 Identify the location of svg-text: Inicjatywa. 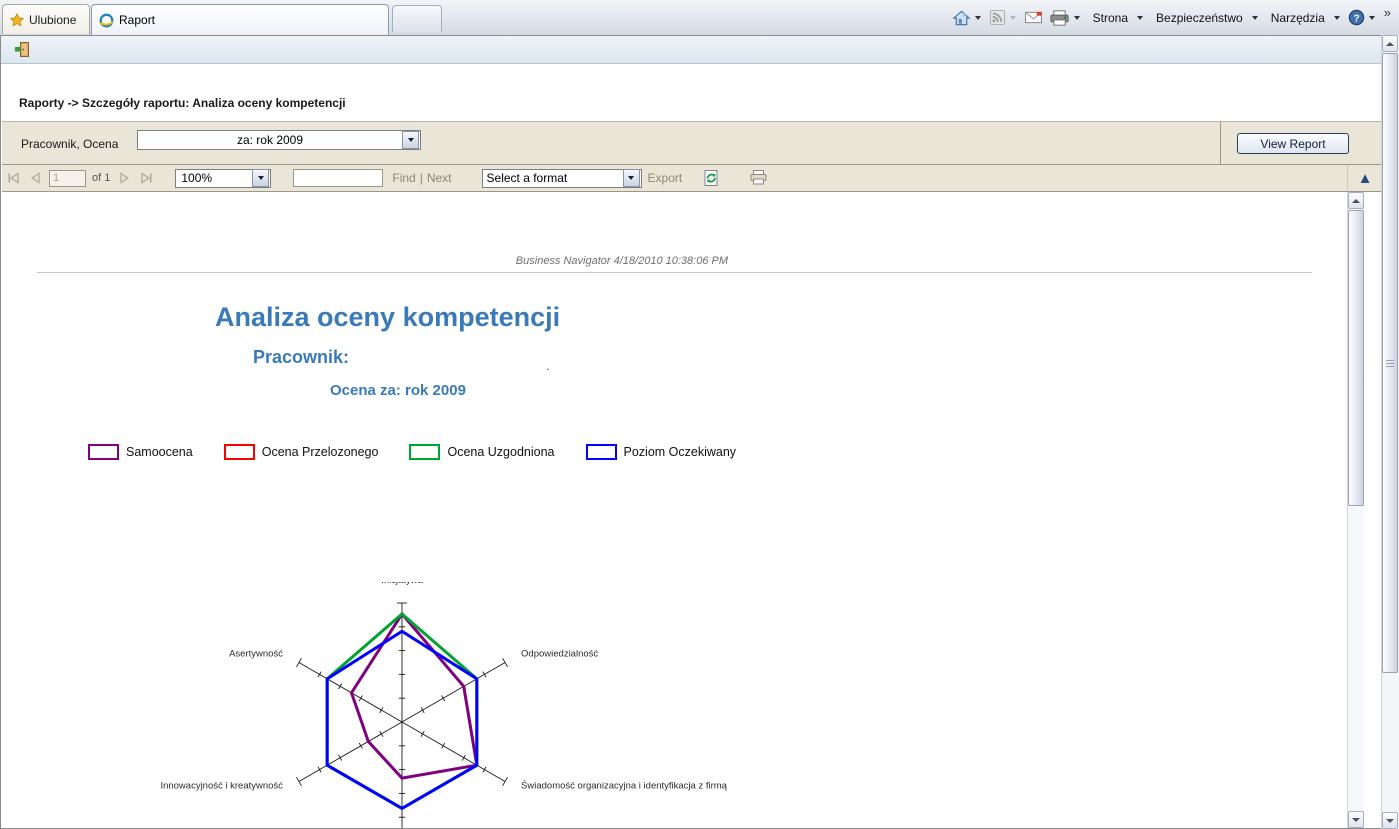
(402, 584).